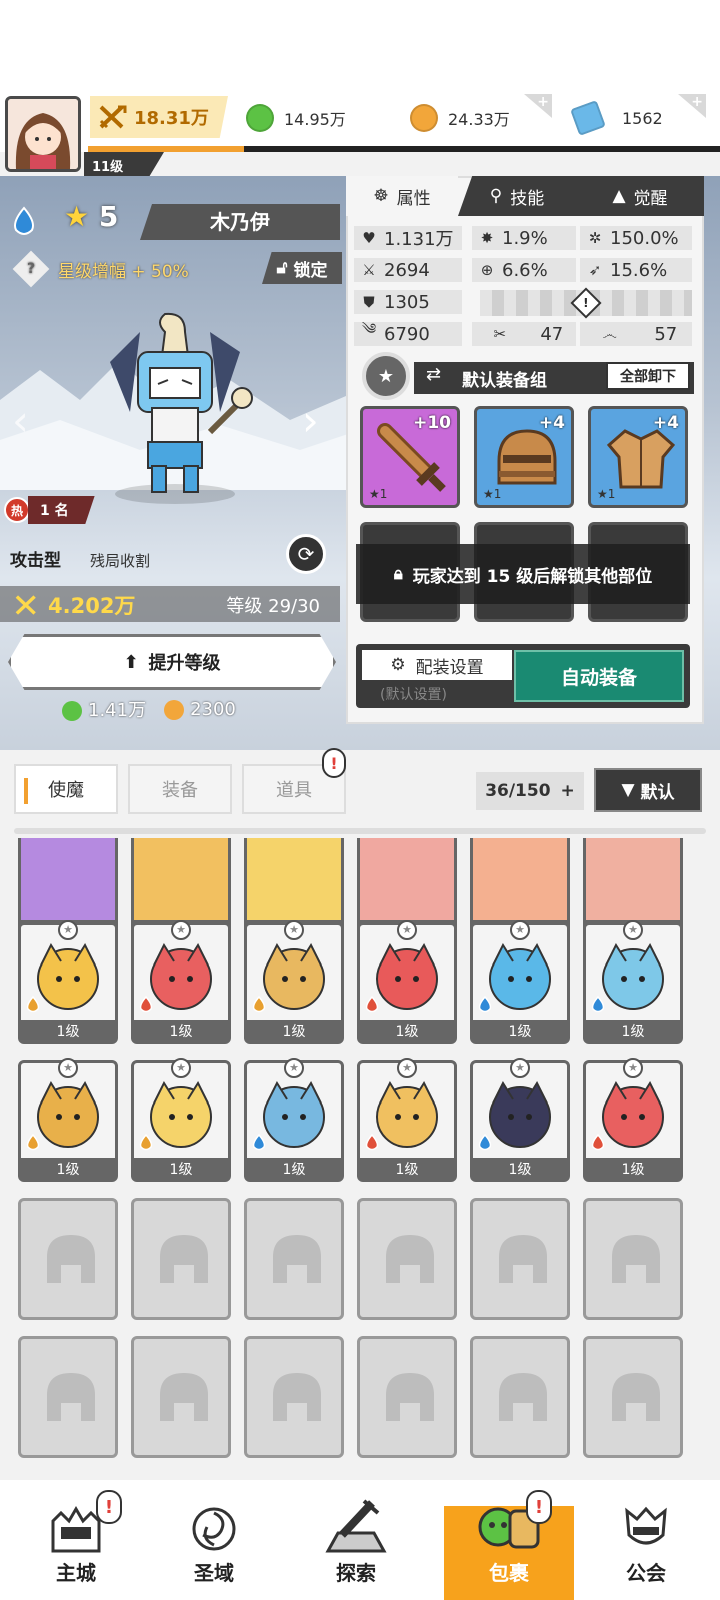 This screenshot has width=720, height=1600. I want to click on unequip-all-button: 全部卸下, so click(648, 376).